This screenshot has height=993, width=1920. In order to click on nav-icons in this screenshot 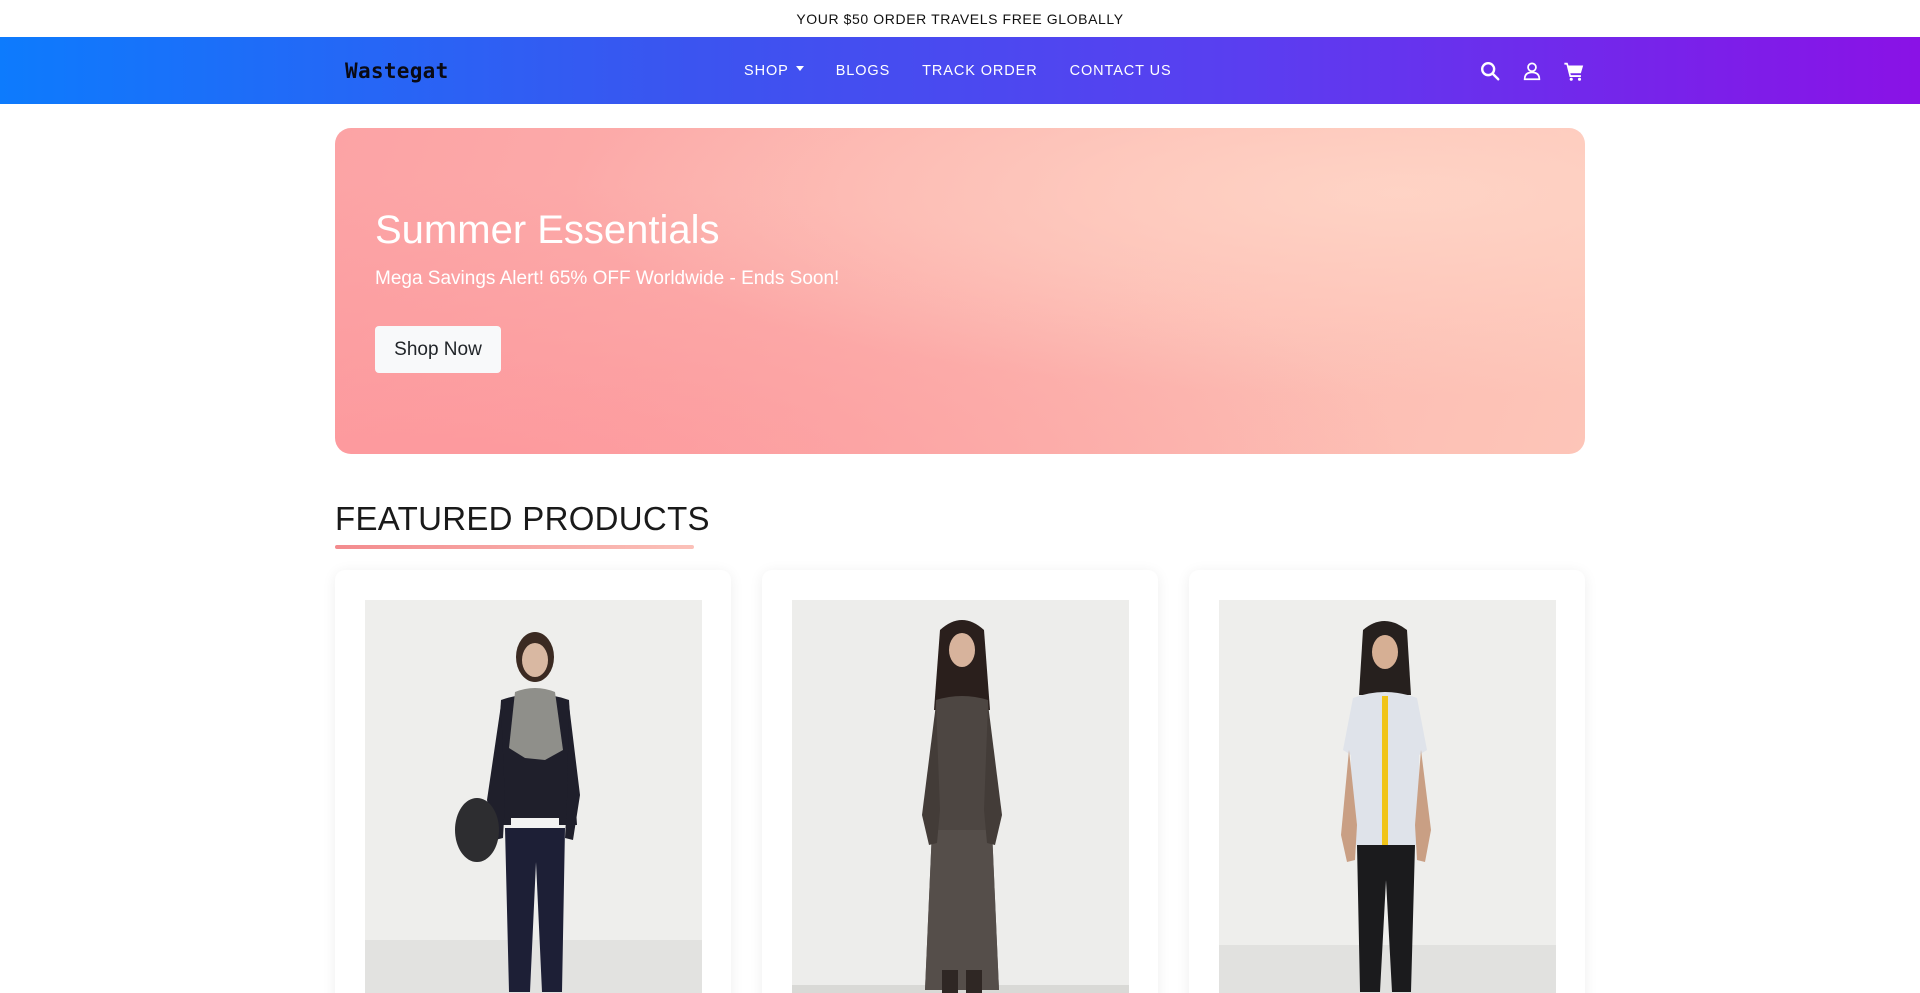, I will do `click(1541, 70)`.